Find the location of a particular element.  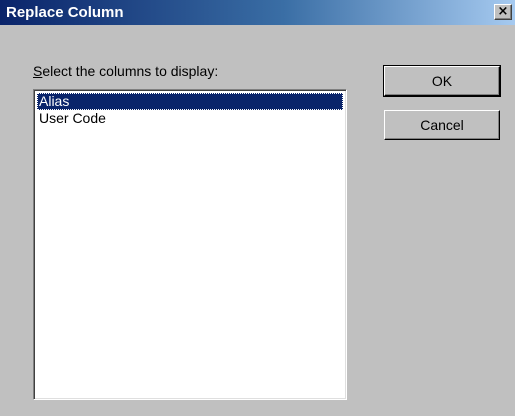

cancel-button: Cancel is located at coordinates (442, 125).